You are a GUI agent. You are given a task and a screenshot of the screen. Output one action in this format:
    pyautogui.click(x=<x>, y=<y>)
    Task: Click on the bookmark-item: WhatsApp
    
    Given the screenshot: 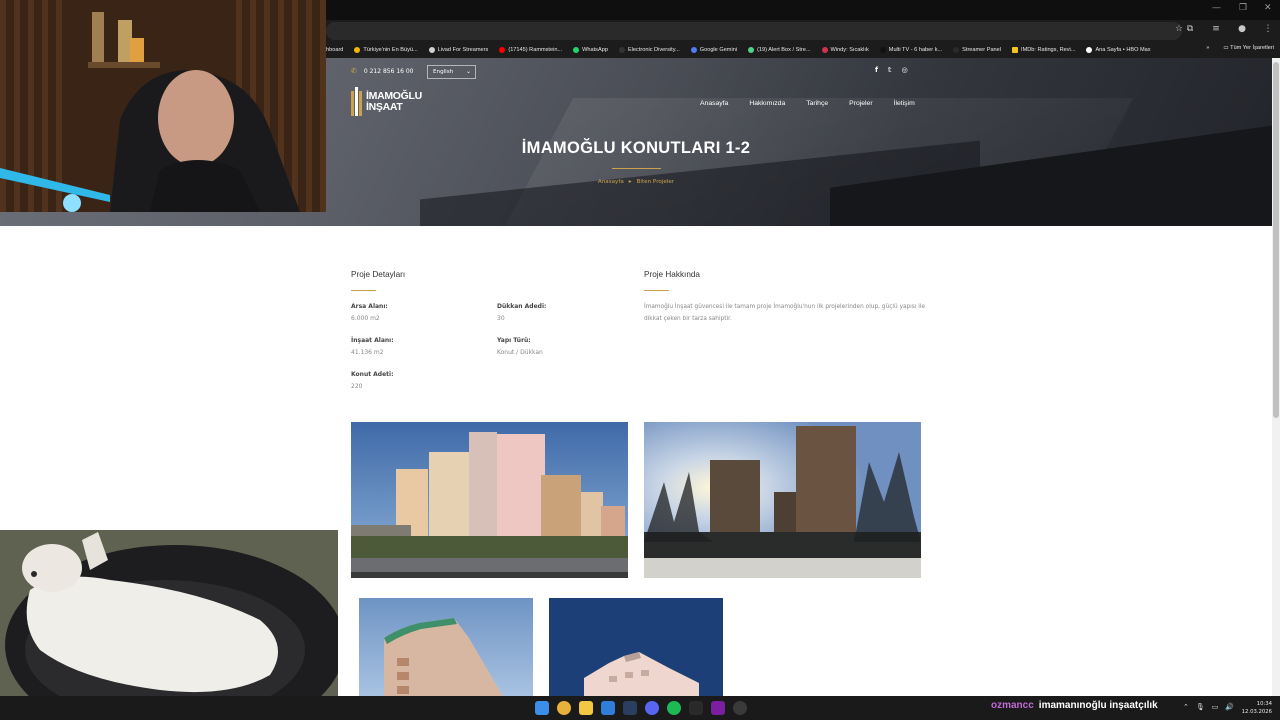 What is the action you would take?
    pyautogui.click(x=590, y=50)
    